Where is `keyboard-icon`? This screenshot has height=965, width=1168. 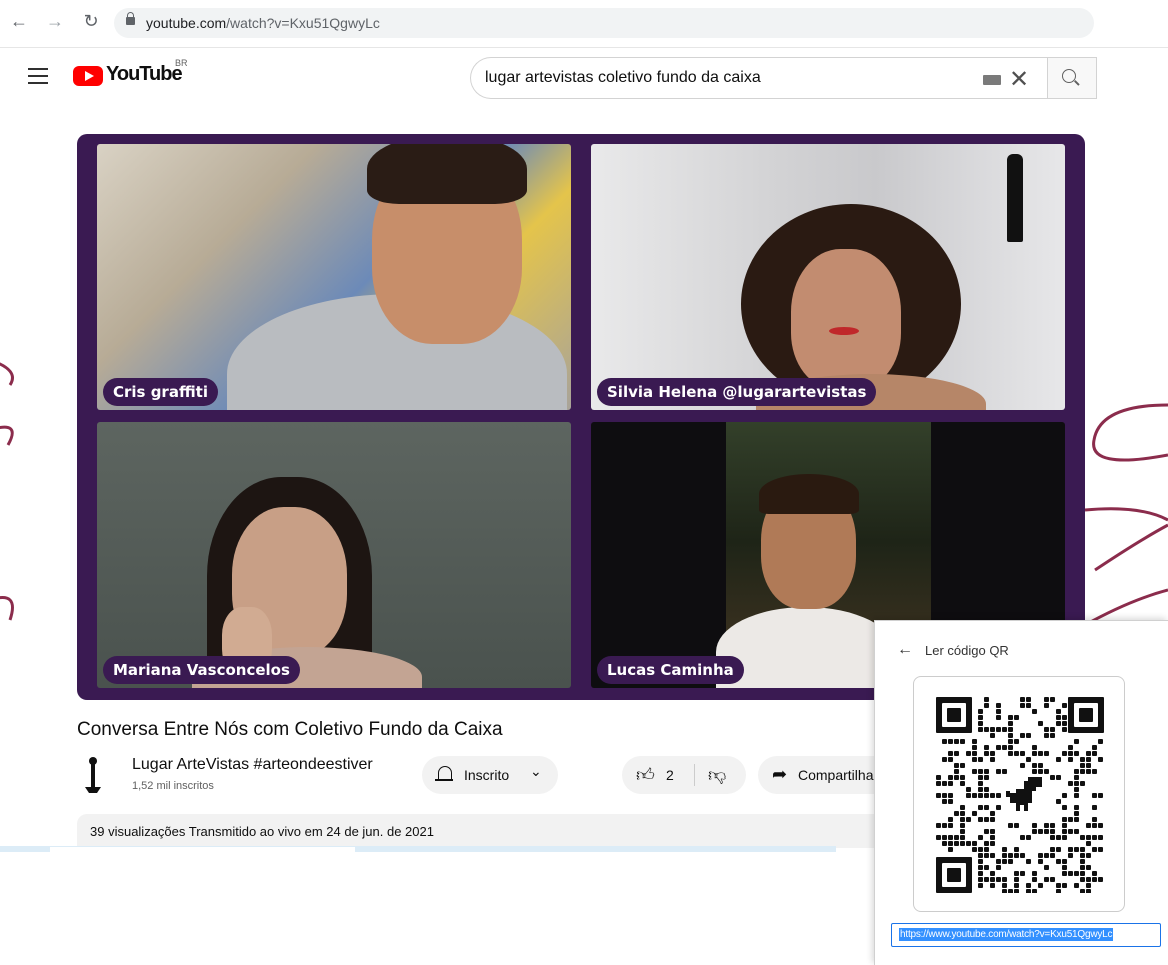
keyboard-icon is located at coordinates (992, 80).